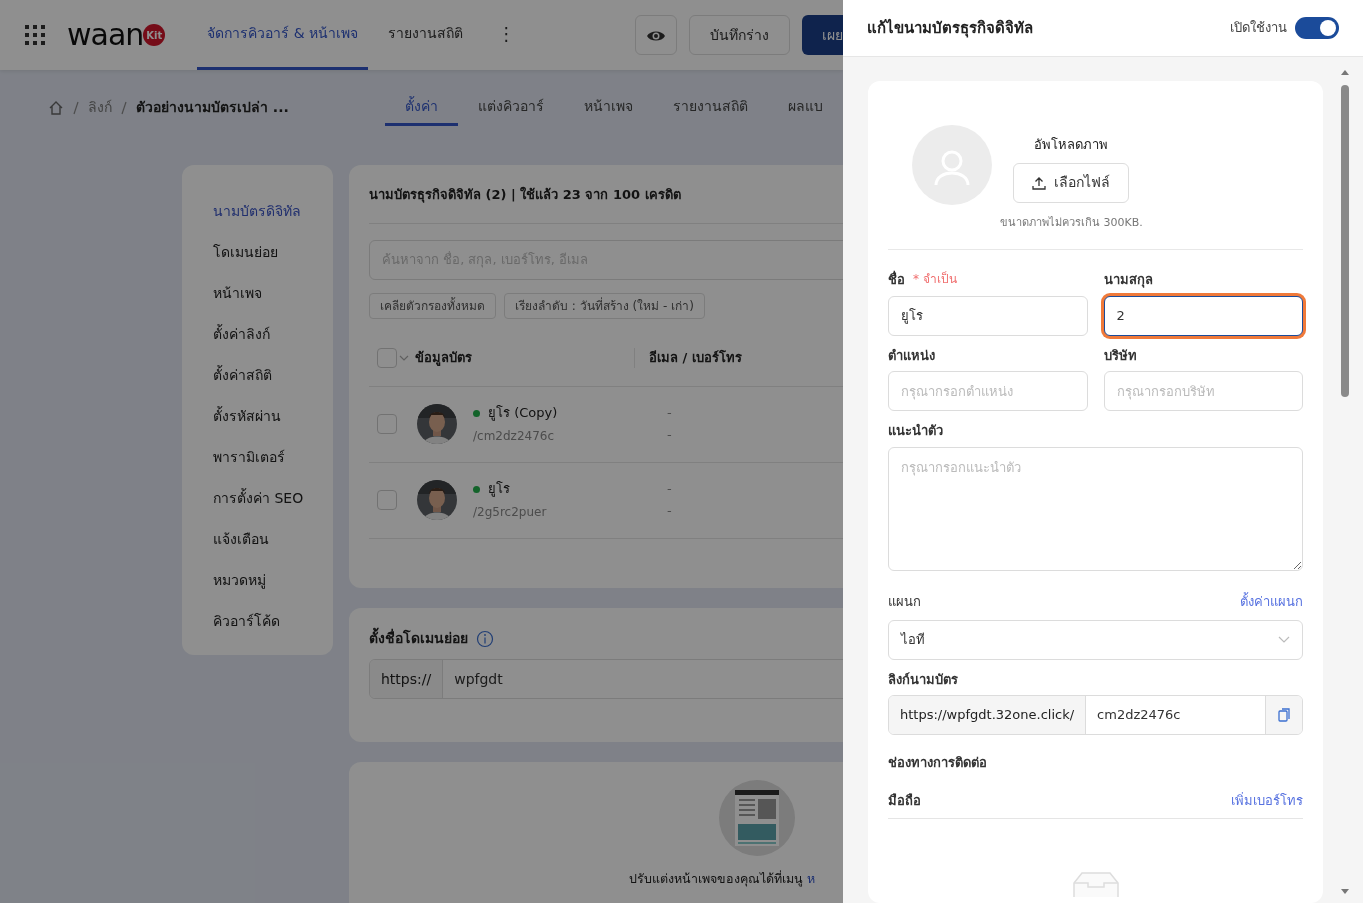  Describe the element at coordinates (695, 358) in the screenshot. I see `column-header: อีเมล / เบอร์โทร` at that location.